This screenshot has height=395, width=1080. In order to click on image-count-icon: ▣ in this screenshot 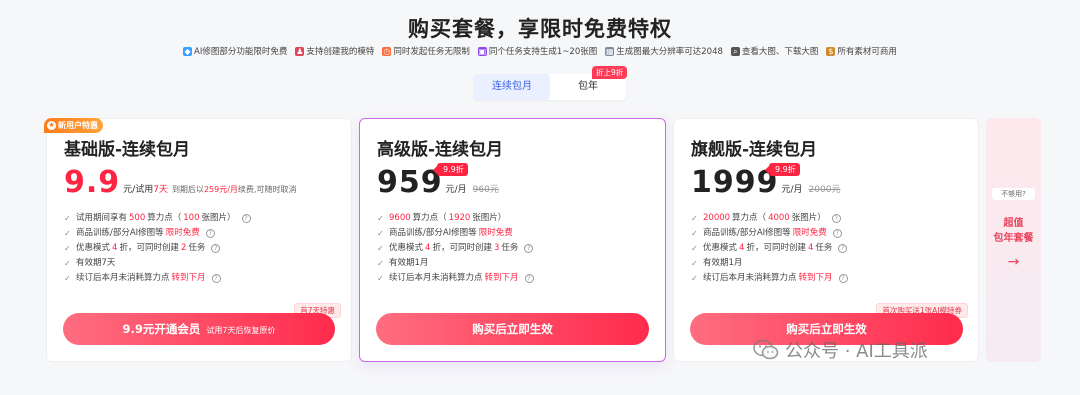, I will do `click(482, 51)`.